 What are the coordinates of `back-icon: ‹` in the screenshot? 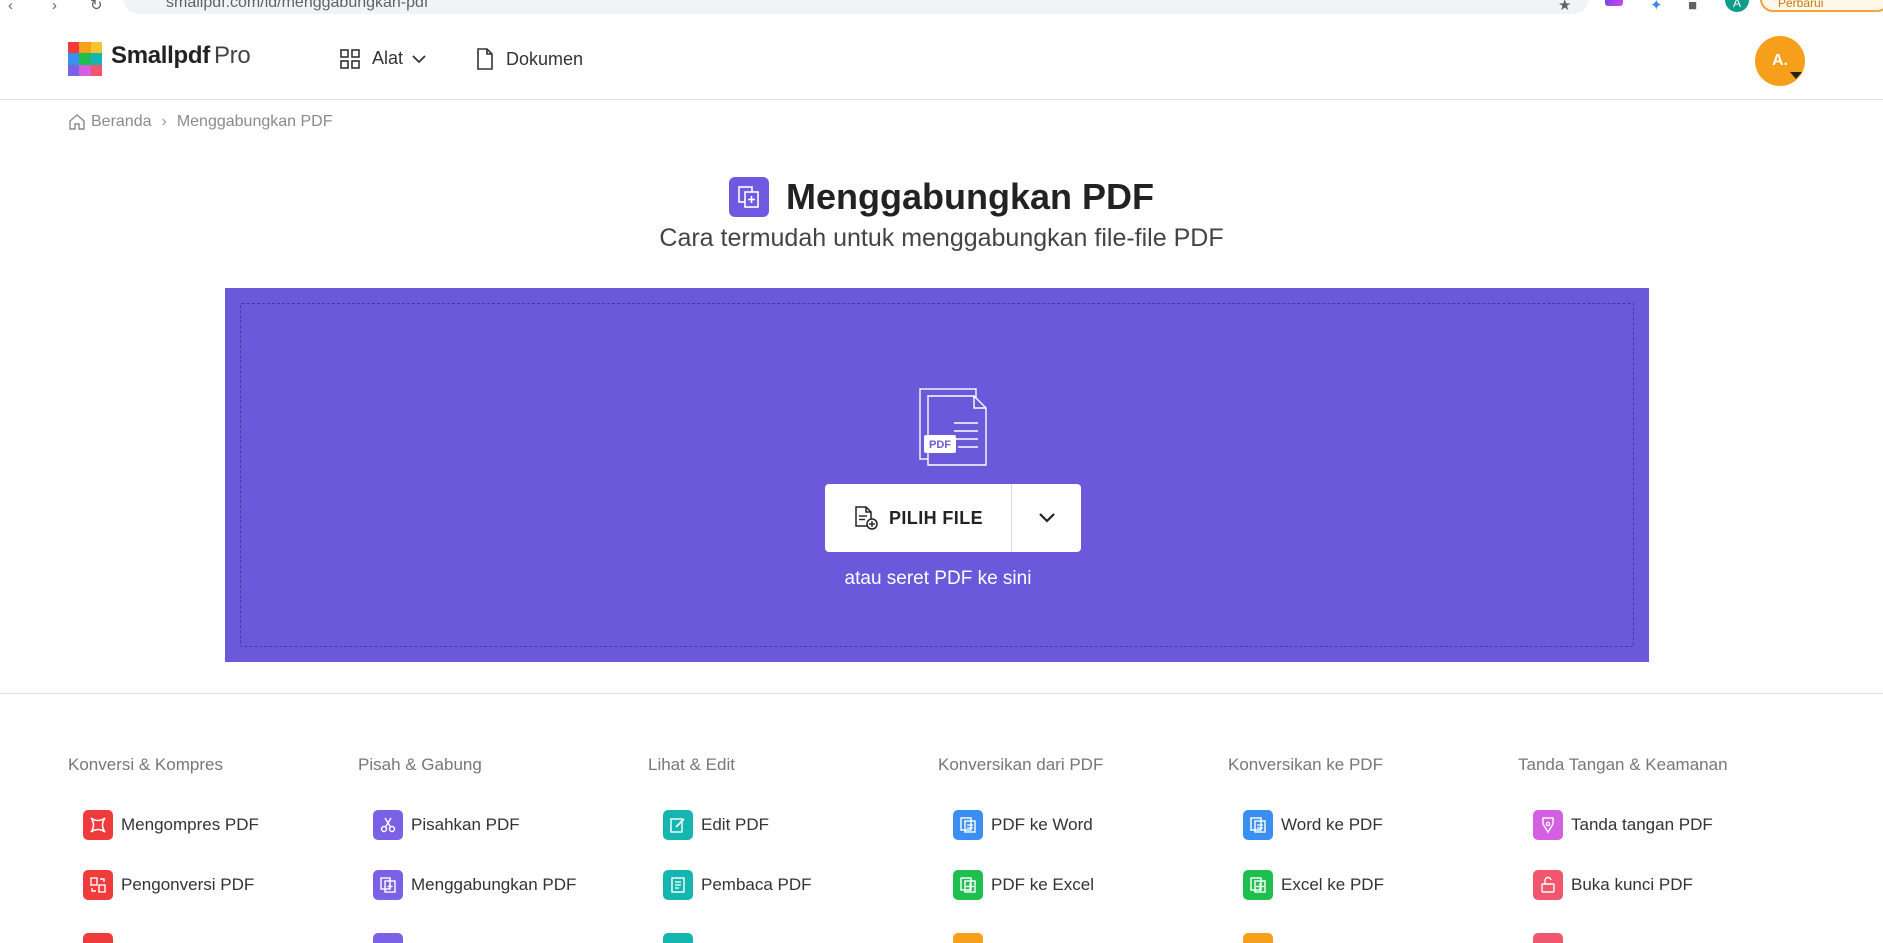 It's located at (10, 6).